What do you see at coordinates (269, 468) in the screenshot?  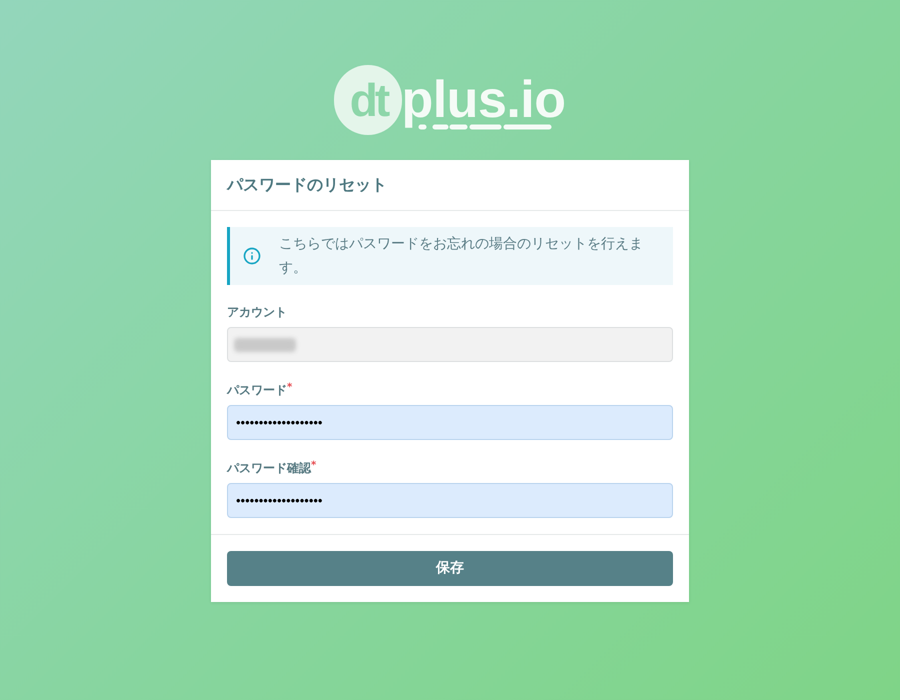 I see `field-label: パスワード確認` at bounding box center [269, 468].